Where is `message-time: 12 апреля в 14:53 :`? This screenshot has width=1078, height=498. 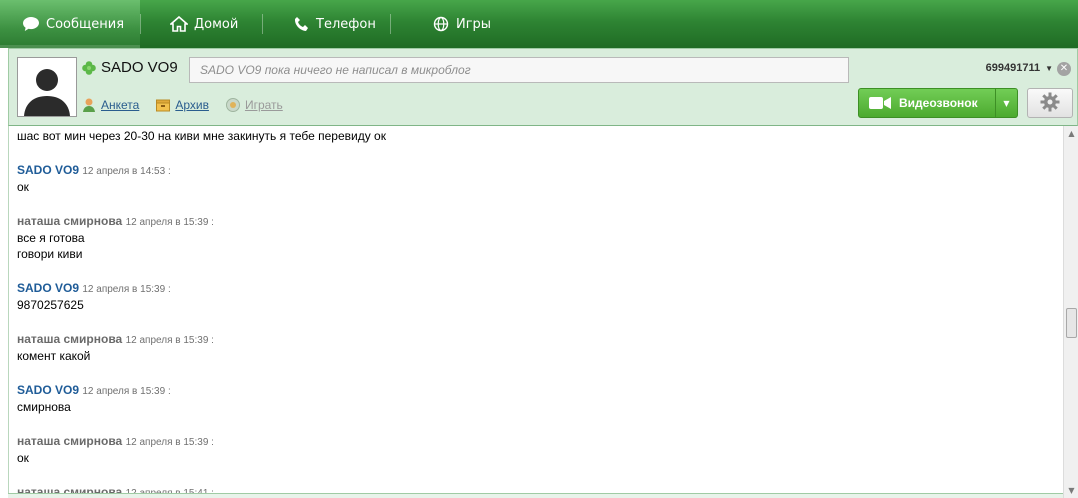 message-time: 12 апреля в 14:53 : is located at coordinates (126, 171).